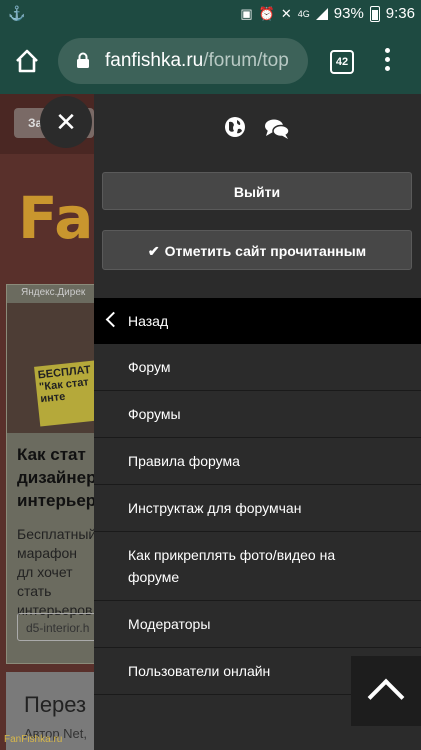  What do you see at coordinates (55, 627) in the screenshot?
I see `ad-link: d5-interior.h` at bounding box center [55, 627].